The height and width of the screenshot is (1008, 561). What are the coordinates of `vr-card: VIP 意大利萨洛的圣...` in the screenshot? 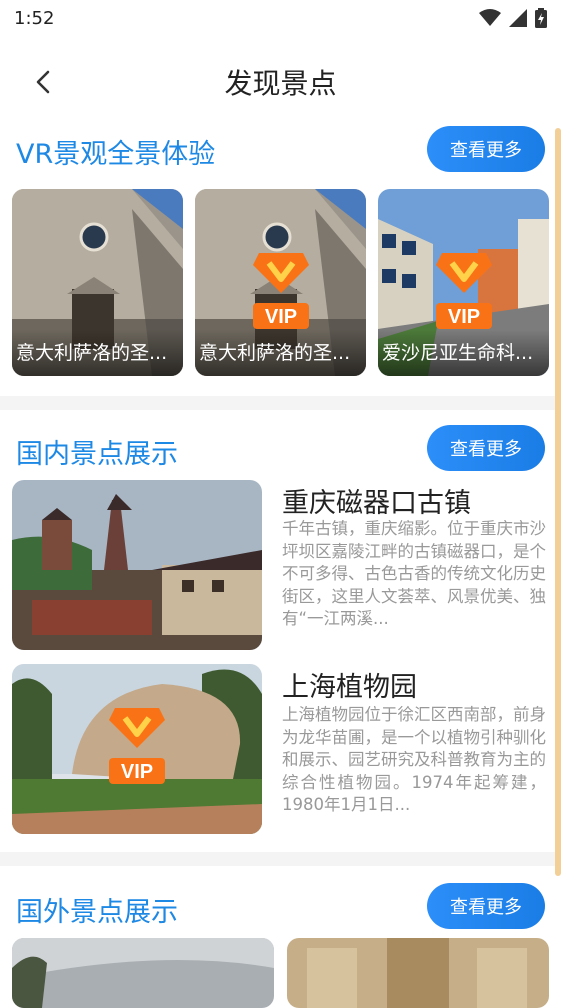 It's located at (280, 282).